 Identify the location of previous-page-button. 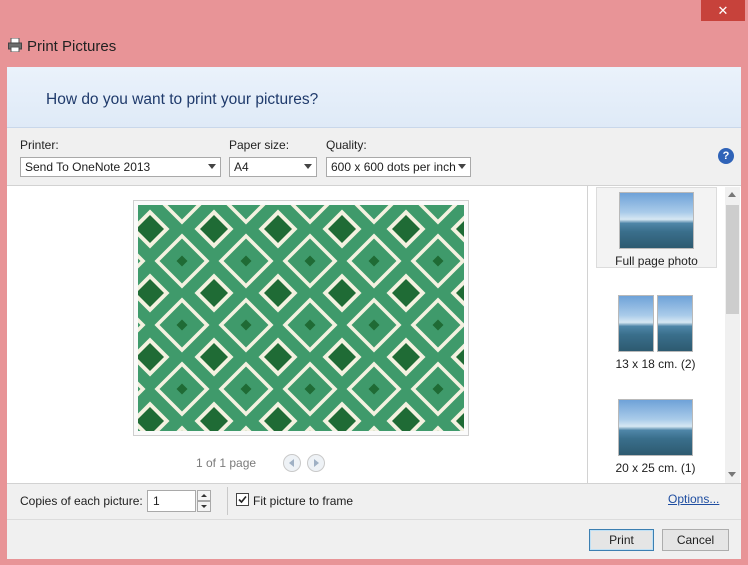
(292, 463).